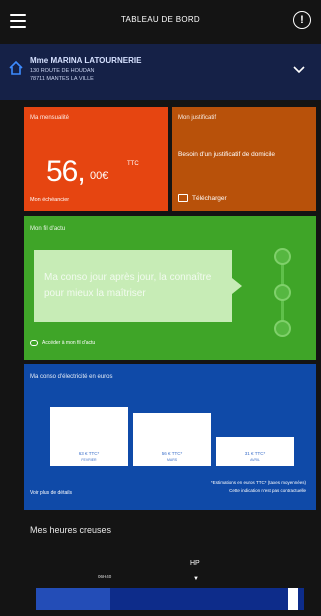  I want to click on conso-bar: 56 € TTC* MARS, so click(172, 439).